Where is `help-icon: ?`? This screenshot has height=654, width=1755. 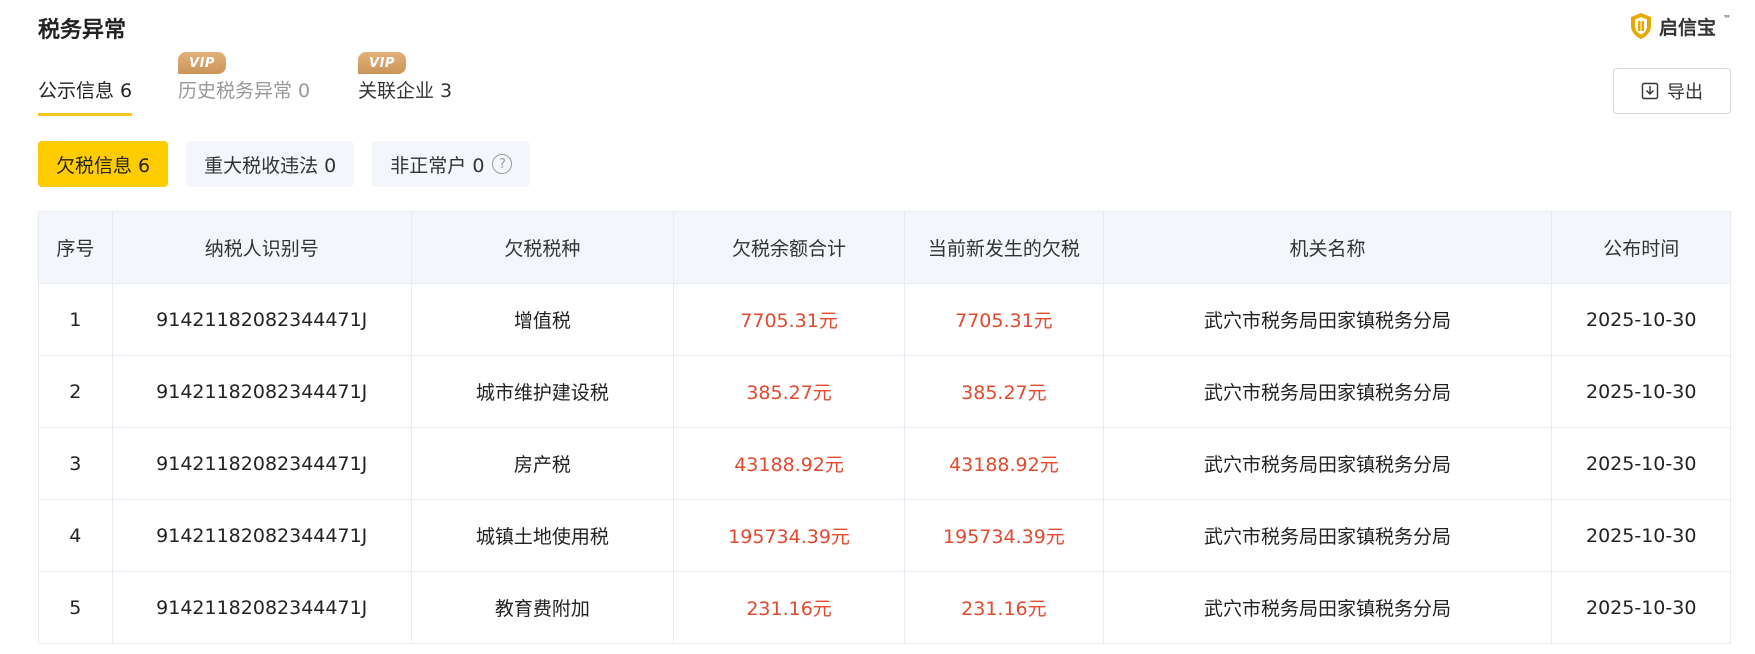 help-icon: ? is located at coordinates (502, 164).